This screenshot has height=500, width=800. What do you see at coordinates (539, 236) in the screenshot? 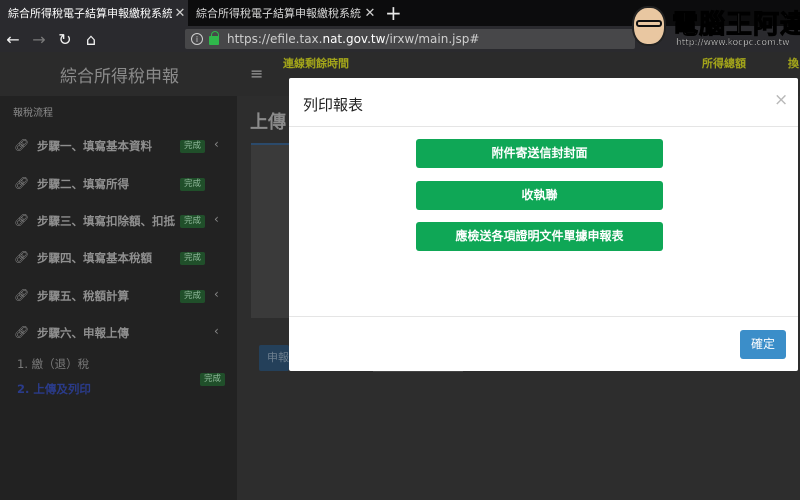
I see `print-documents-list-button: 應檢送各項證明文件單據申報表` at bounding box center [539, 236].